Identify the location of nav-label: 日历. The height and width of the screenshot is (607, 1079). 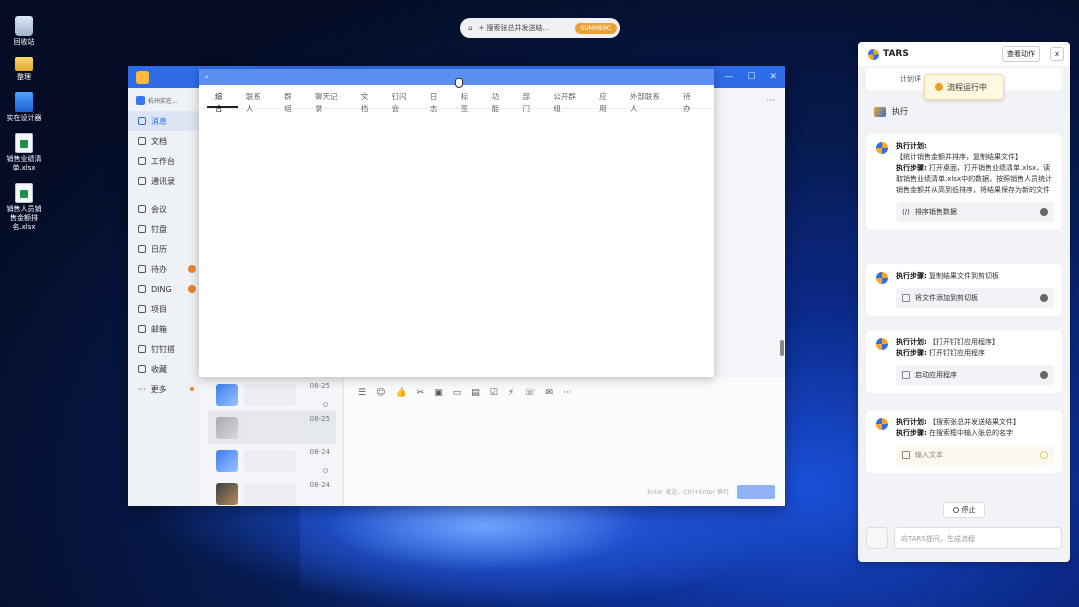
(159, 249).